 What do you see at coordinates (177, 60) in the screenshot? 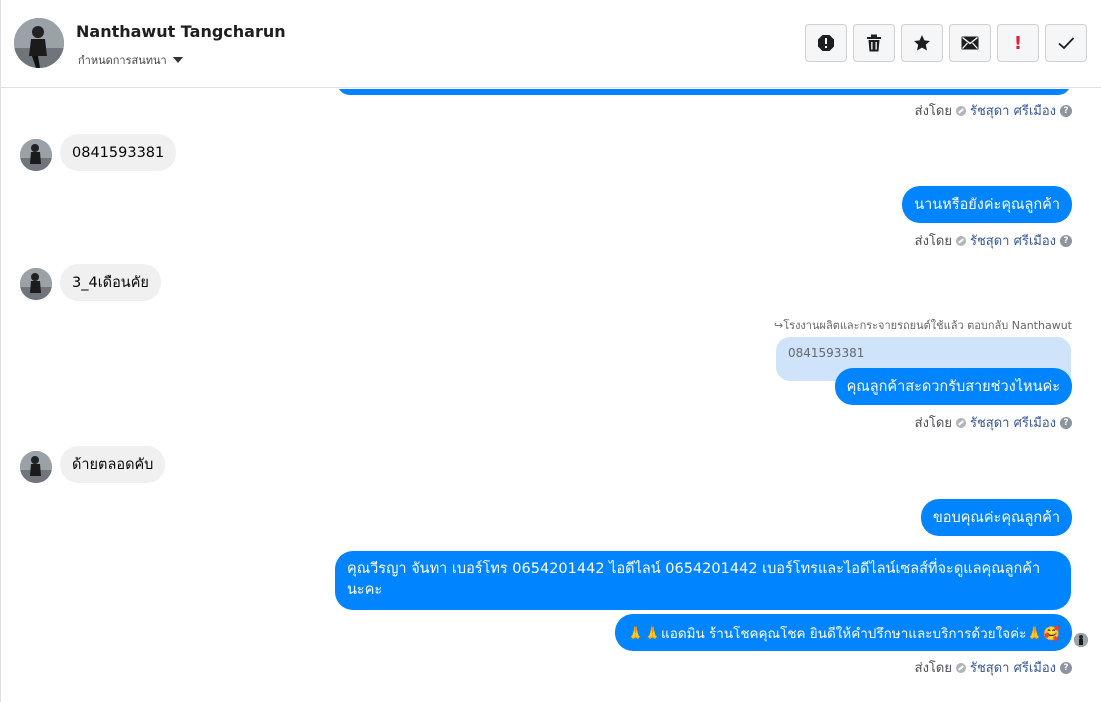
I see `caret-down-icon` at bounding box center [177, 60].